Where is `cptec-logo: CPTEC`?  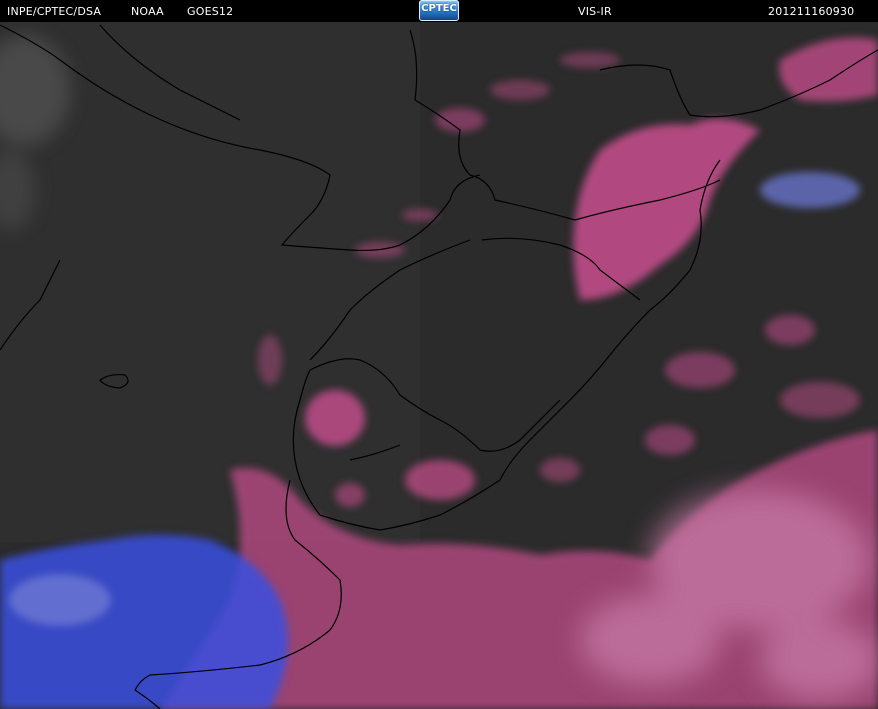 cptec-logo: CPTEC is located at coordinates (439, 10).